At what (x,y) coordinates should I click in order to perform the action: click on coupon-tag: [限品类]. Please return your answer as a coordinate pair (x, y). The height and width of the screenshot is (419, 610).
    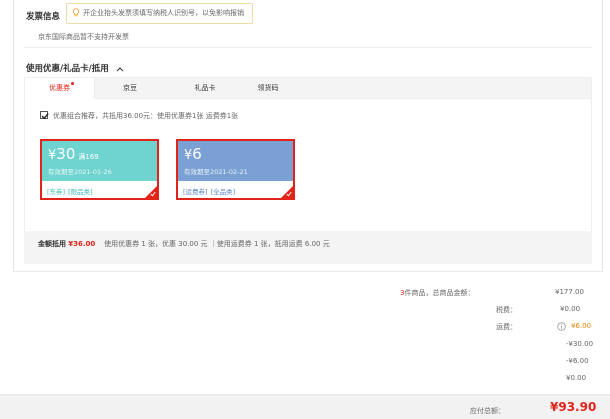
    Looking at the image, I should click on (80, 192).